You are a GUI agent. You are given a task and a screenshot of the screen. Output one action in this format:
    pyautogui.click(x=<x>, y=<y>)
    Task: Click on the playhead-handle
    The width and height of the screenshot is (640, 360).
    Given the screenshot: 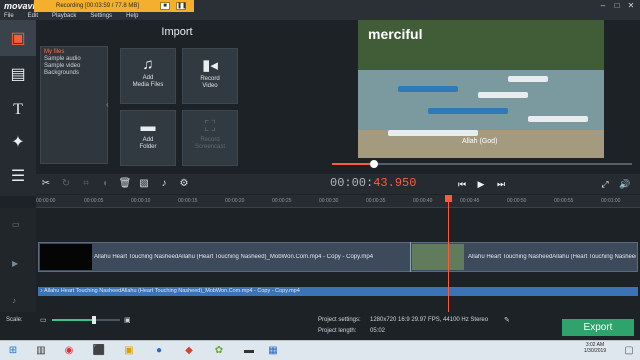 What is the action you would take?
    pyautogui.click(x=448, y=198)
    